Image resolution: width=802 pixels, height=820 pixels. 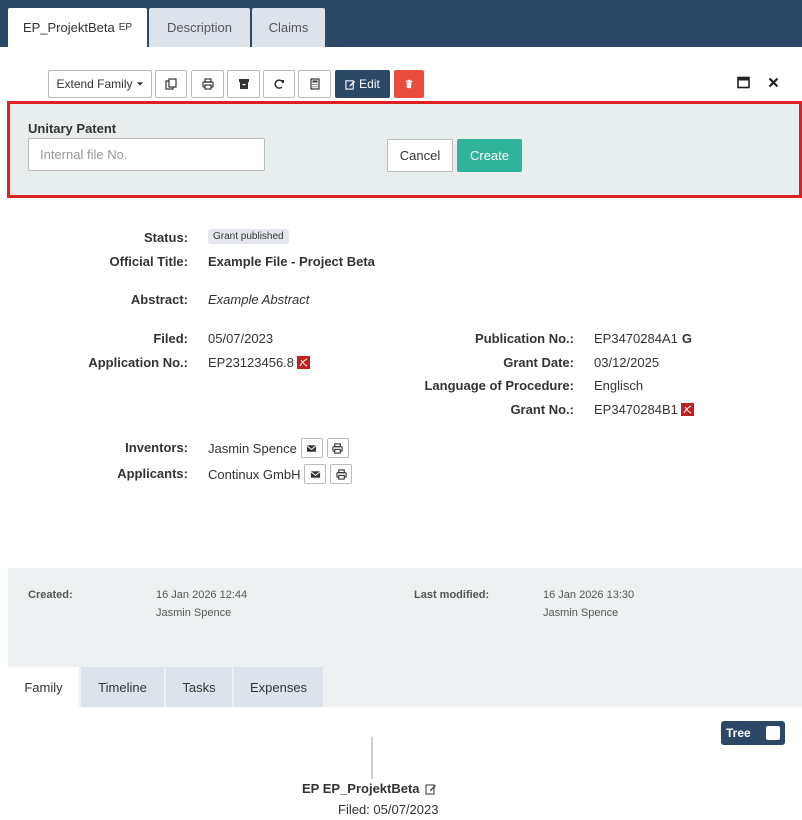 What do you see at coordinates (489, 155) in the screenshot?
I see `create-button: Create` at bounding box center [489, 155].